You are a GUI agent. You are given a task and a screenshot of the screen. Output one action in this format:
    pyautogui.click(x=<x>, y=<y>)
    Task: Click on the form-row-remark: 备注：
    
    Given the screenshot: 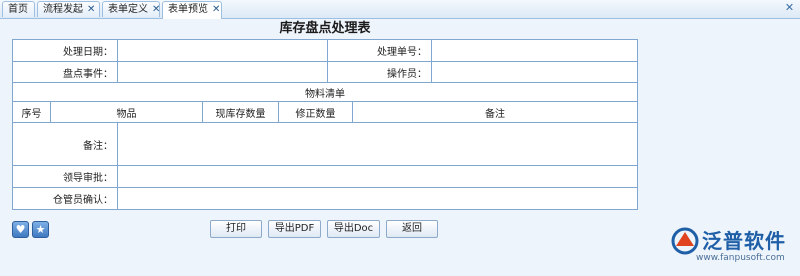 What is the action you would take?
    pyautogui.click(x=325, y=144)
    